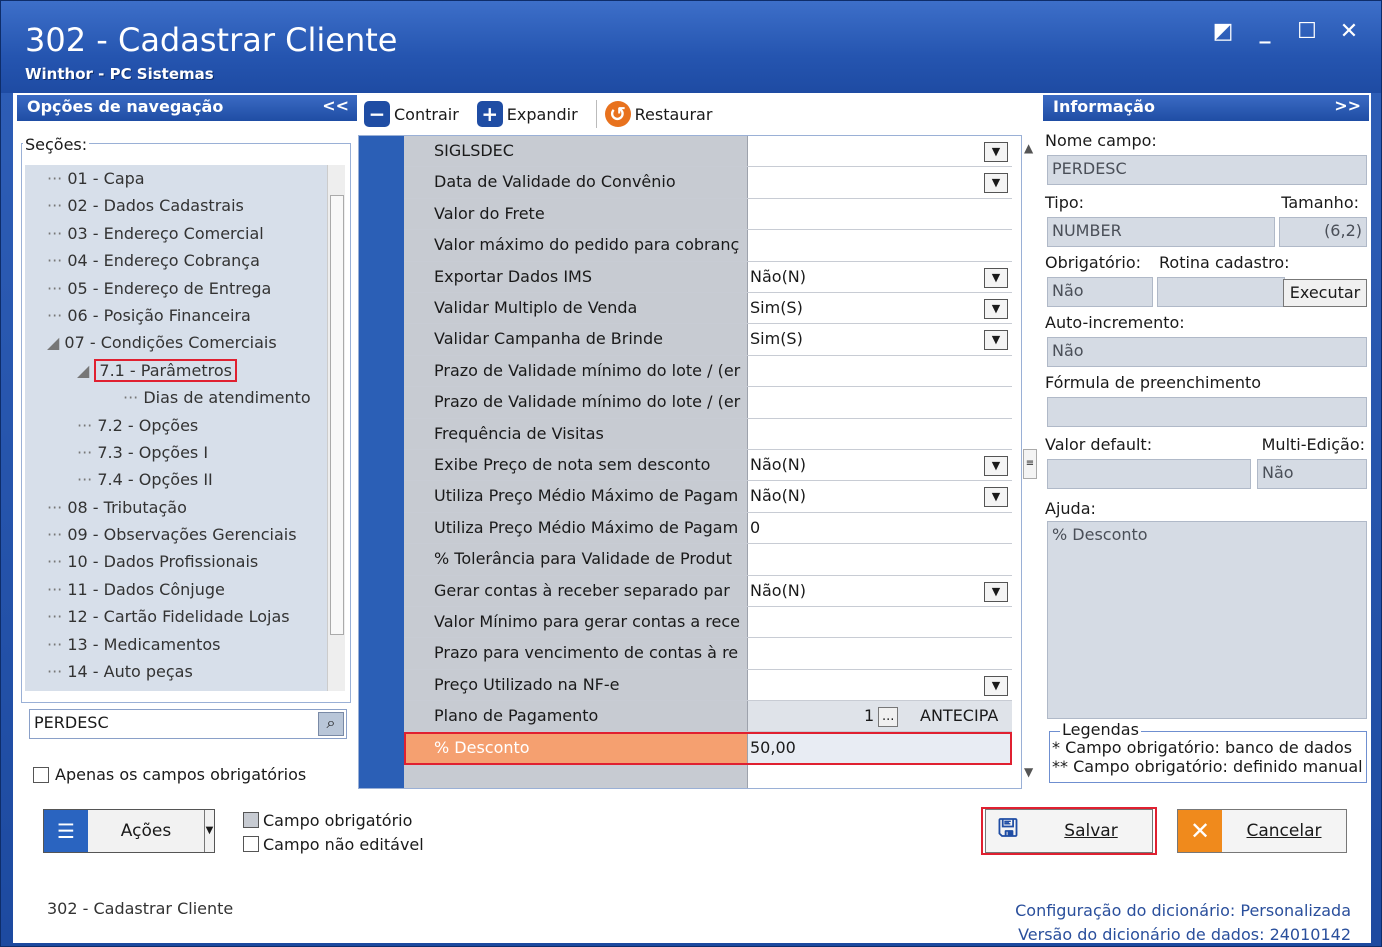  I want to click on tree-item: ◢ 7.1 - Parâmetros, so click(176, 370).